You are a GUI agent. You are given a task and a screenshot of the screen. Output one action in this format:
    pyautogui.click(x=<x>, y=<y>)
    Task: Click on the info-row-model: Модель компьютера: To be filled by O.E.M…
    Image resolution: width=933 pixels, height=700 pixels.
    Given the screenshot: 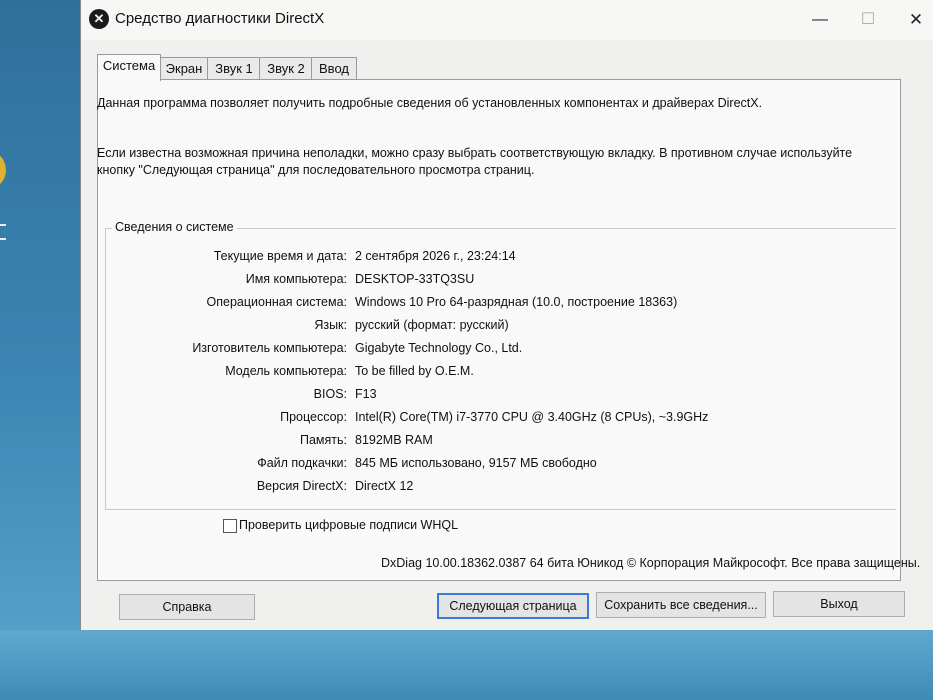 What is the action you would take?
    pyautogui.click(x=416, y=373)
    